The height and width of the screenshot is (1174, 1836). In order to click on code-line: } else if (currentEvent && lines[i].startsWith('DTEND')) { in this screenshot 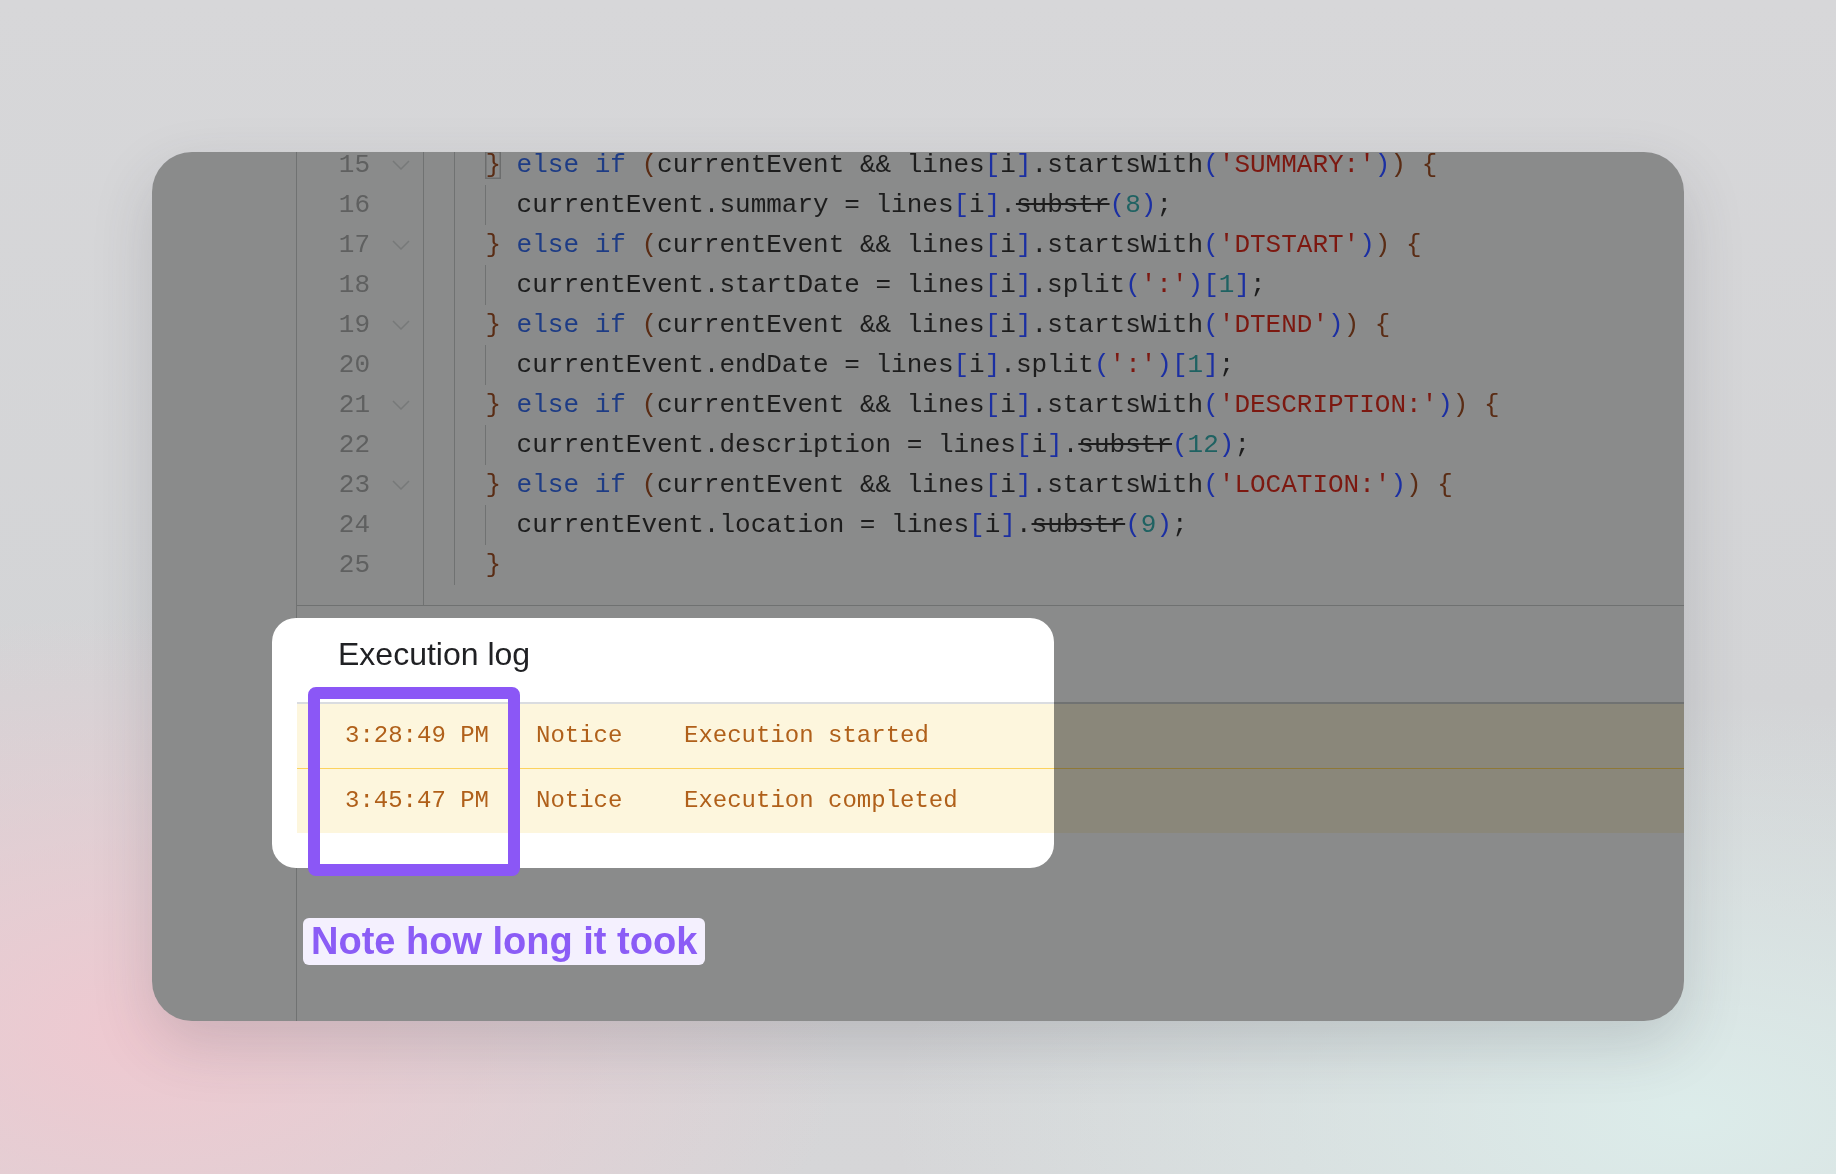, I will do `click(938, 325)`.